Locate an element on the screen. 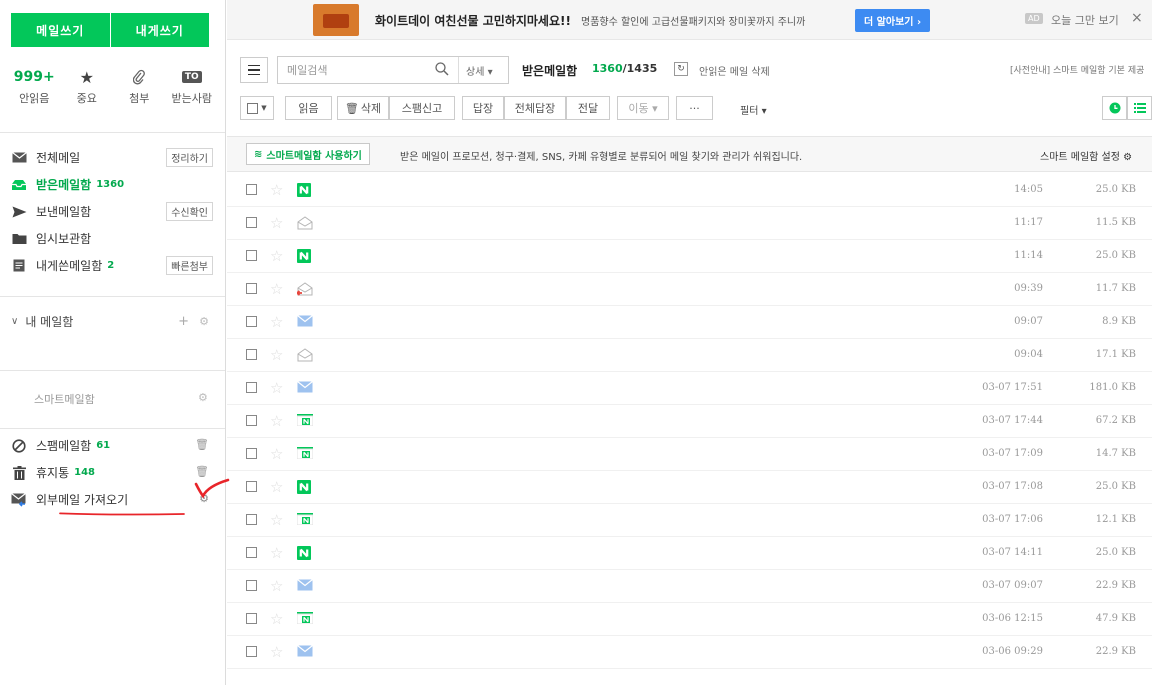  more-button: ··· is located at coordinates (694, 108).